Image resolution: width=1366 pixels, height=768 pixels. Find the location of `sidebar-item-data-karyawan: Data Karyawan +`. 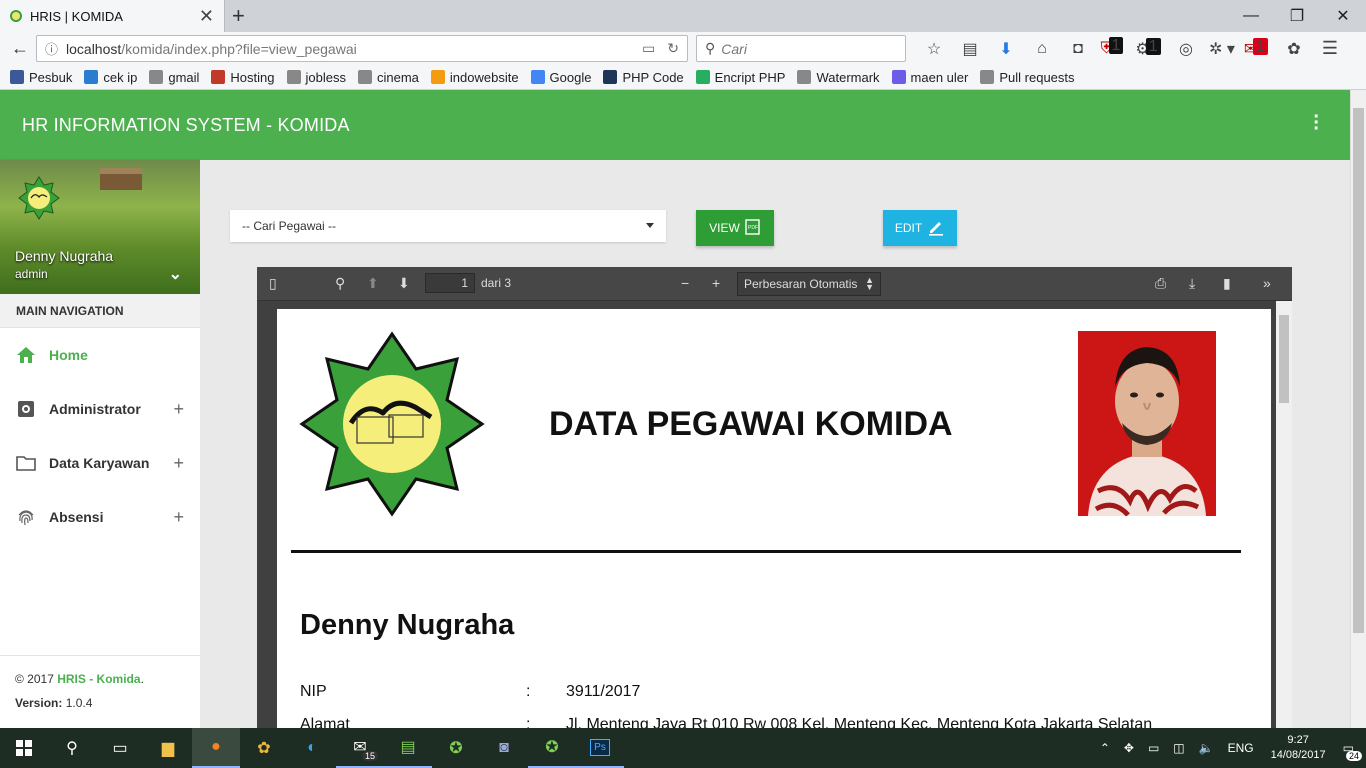

sidebar-item-data-karyawan: Data Karyawan + is located at coordinates (100, 463).